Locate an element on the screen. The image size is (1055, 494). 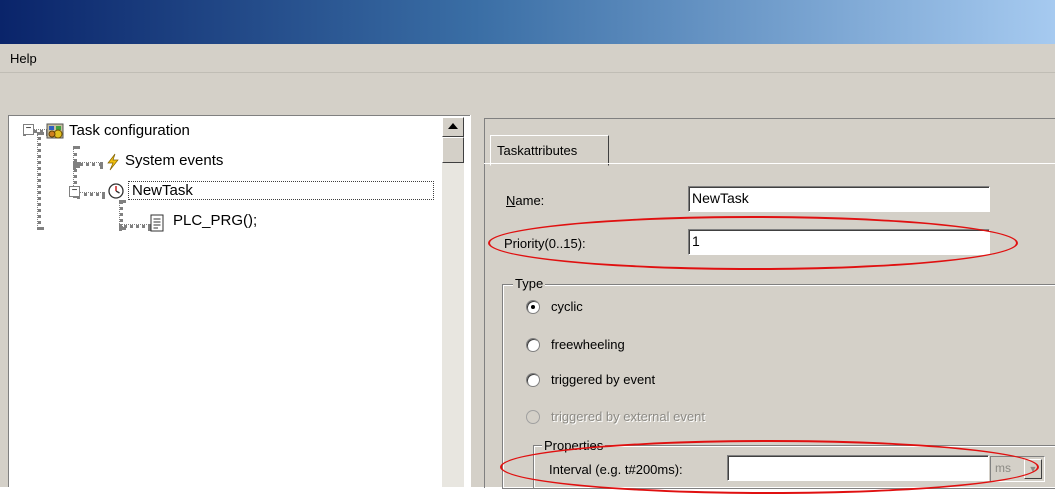
tab-taskattributes-label: Taskattributes is located at coordinates (537, 150).